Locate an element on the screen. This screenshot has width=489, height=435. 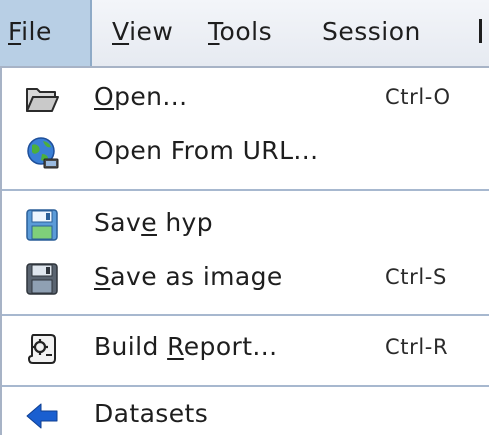
menu-tools-accelerator: T is located at coordinates (214, 31).